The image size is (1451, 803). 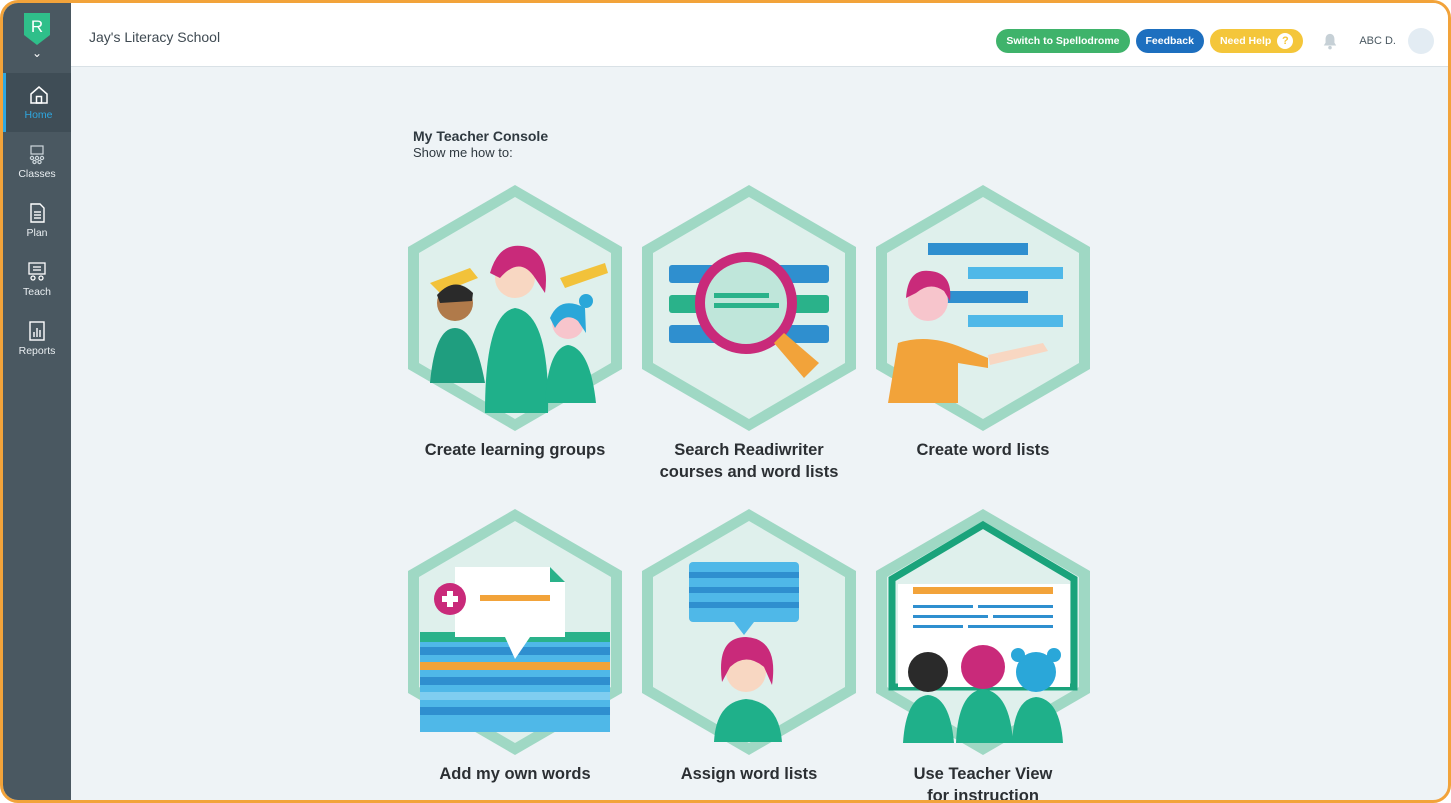 What do you see at coordinates (37, 26) in the screenshot?
I see `logo-letter: R` at bounding box center [37, 26].